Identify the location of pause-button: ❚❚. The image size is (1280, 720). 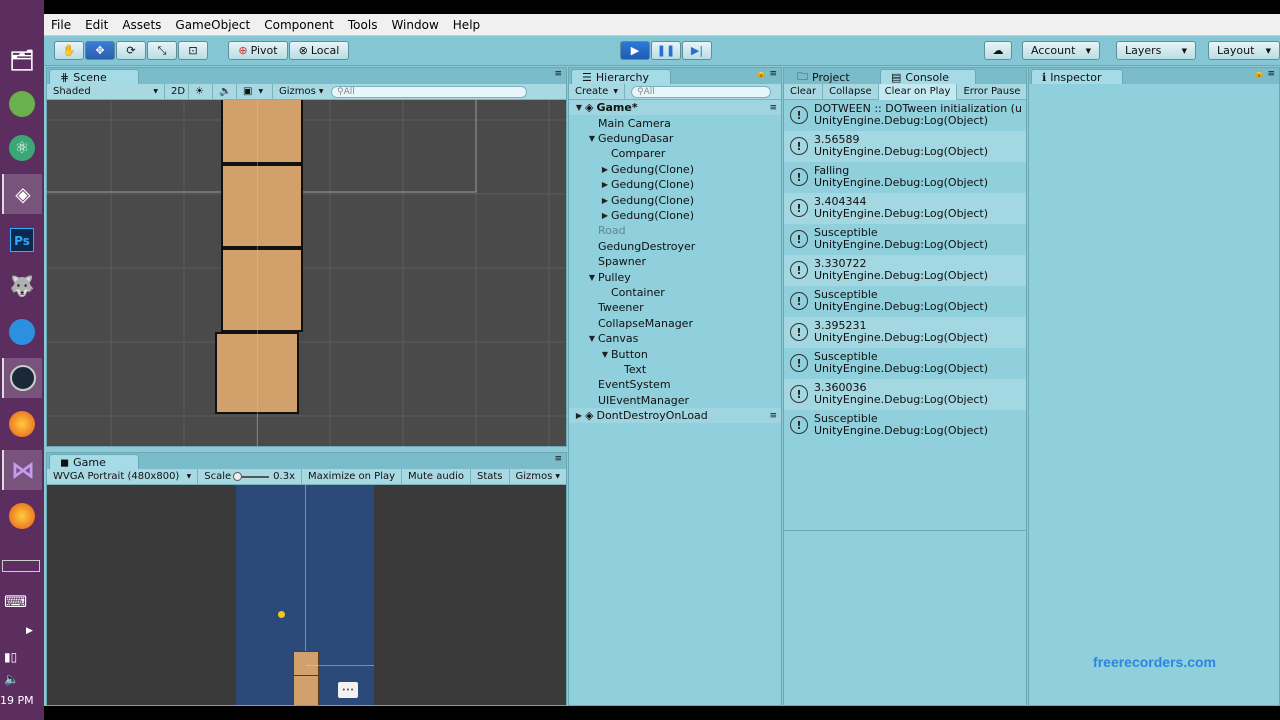
(666, 50).